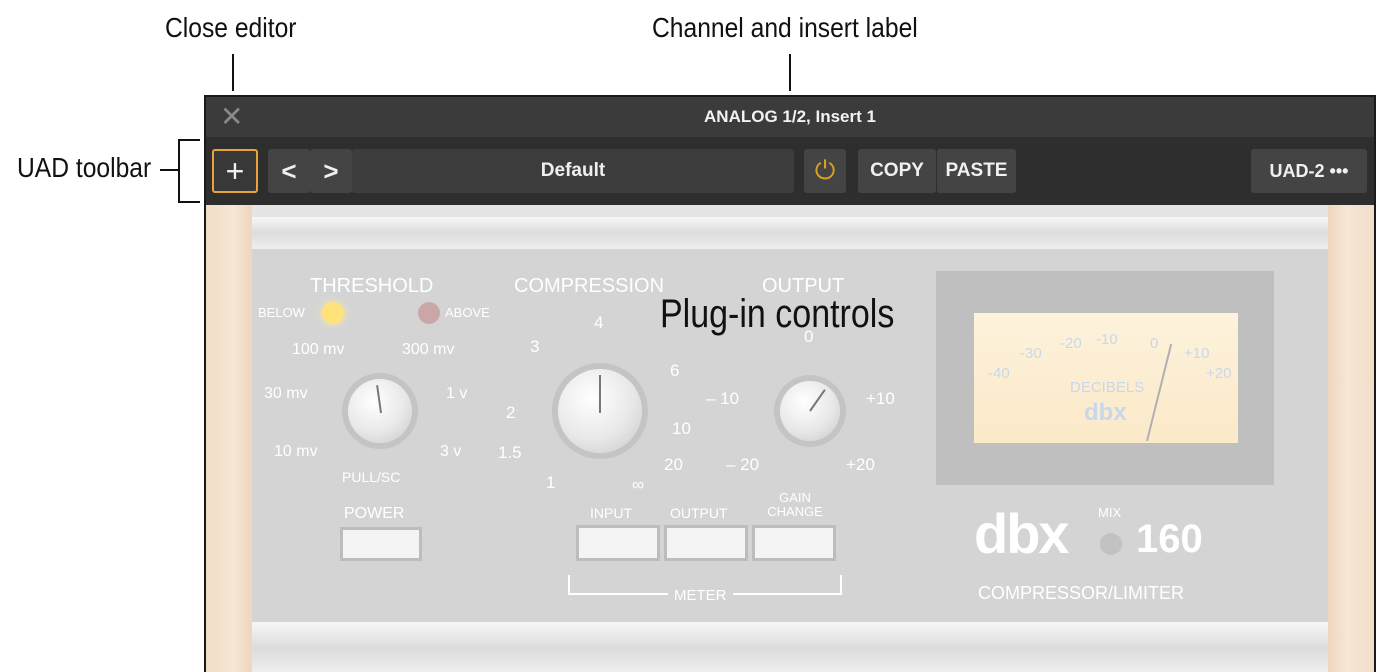 Image resolution: width=1376 pixels, height=672 pixels. Describe the element at coordinates (1159, 392) in the screenshot. I see `vu-needle` at that location.